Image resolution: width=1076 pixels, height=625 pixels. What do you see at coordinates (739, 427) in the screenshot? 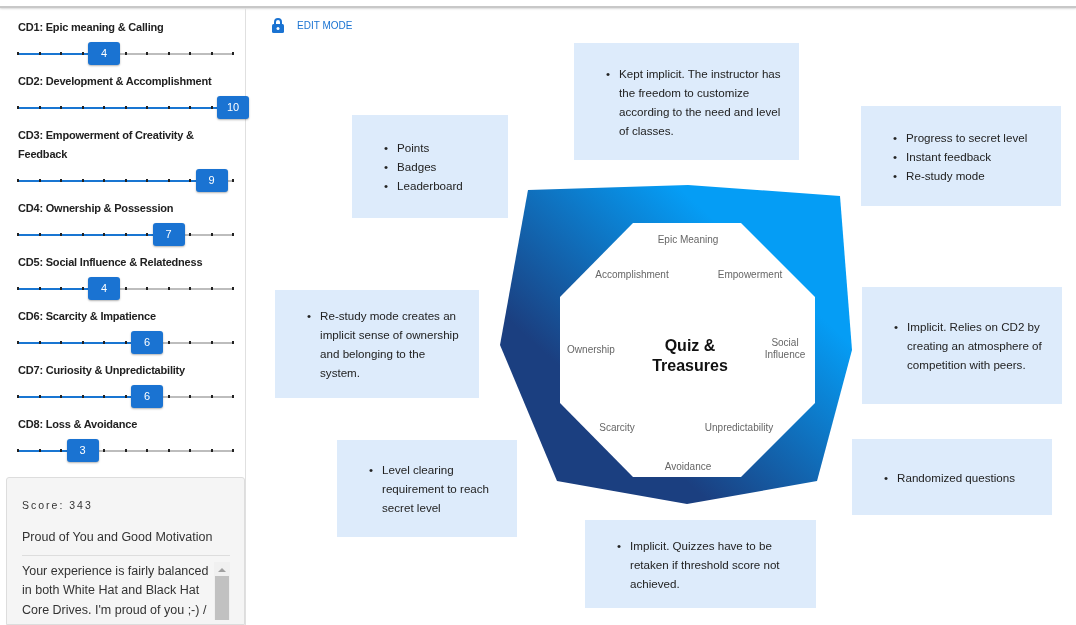
I see `drive-label: Unpredictability` at bounding box center [739, 427].